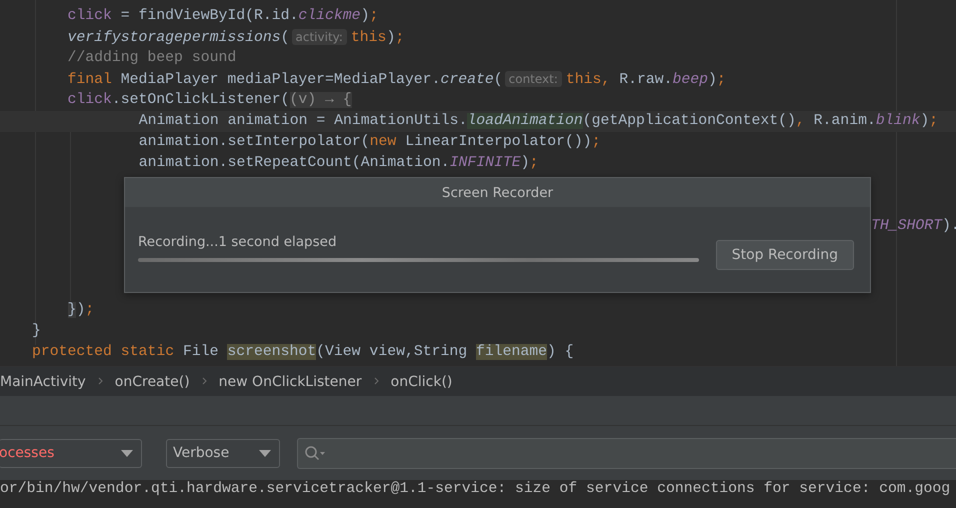 This screenshot has width=956, height=508. What do you see at coordinates (36, 331) in the screenshot?
I see `code-text: }` at bounding box center [36, 331].